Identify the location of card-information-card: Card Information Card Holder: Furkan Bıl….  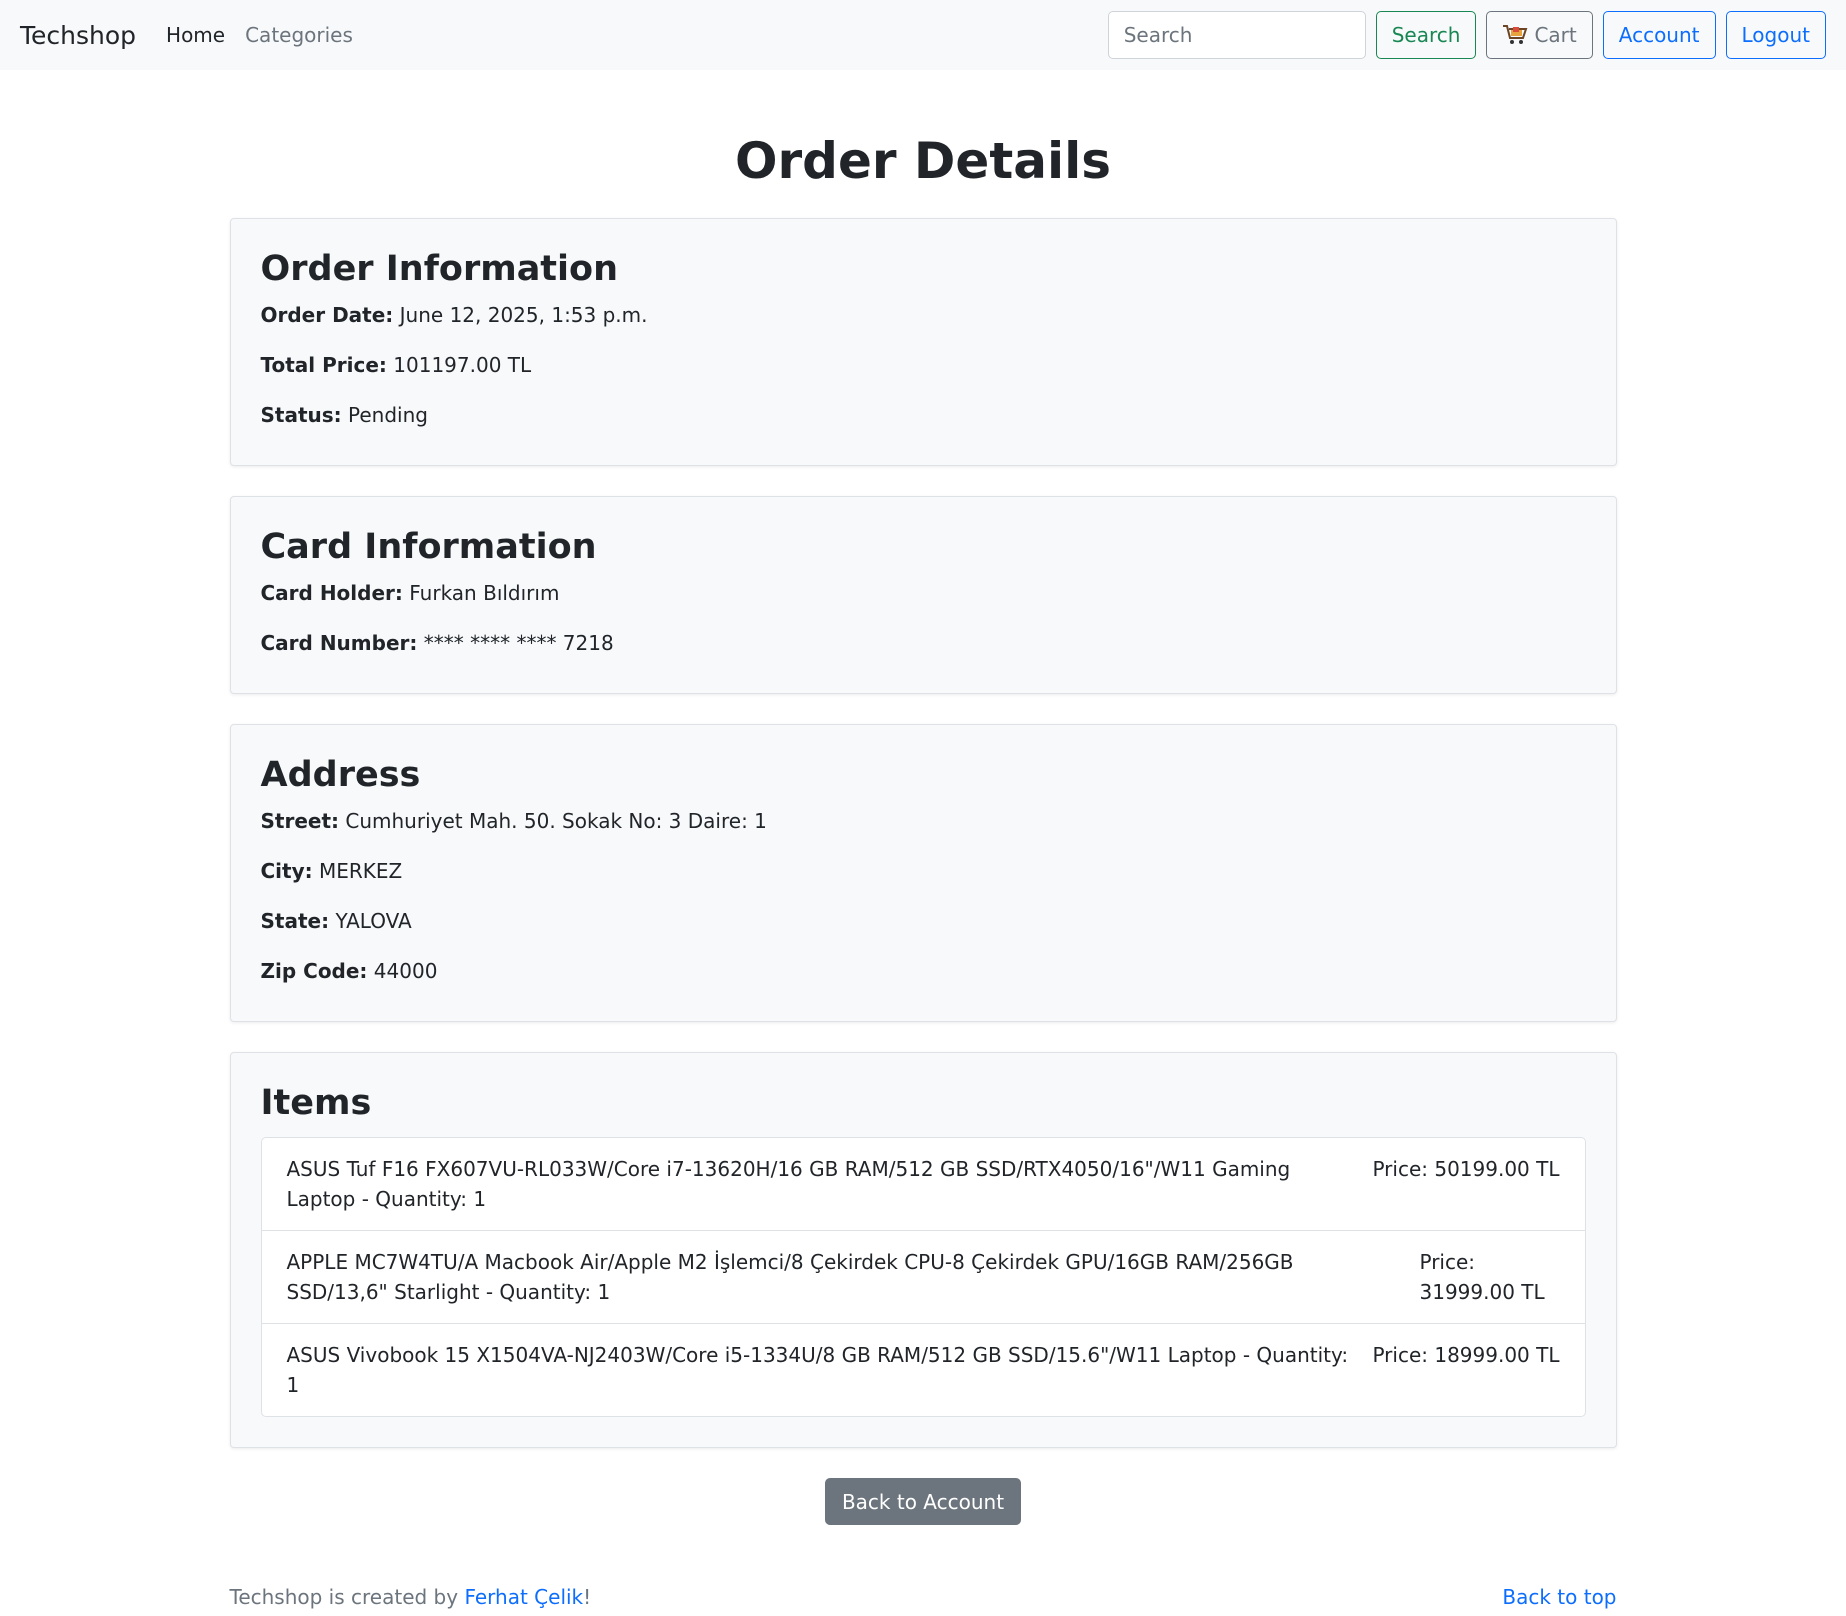
(923, 595).